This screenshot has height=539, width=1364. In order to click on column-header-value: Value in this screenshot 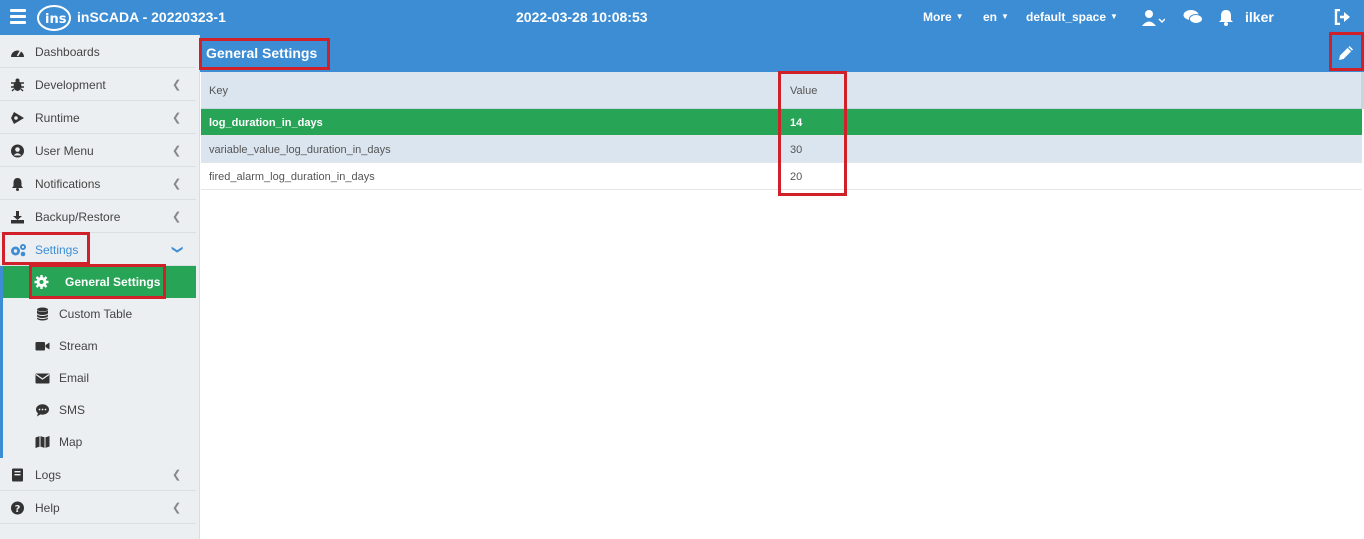, I will do `click(803, 91)`.